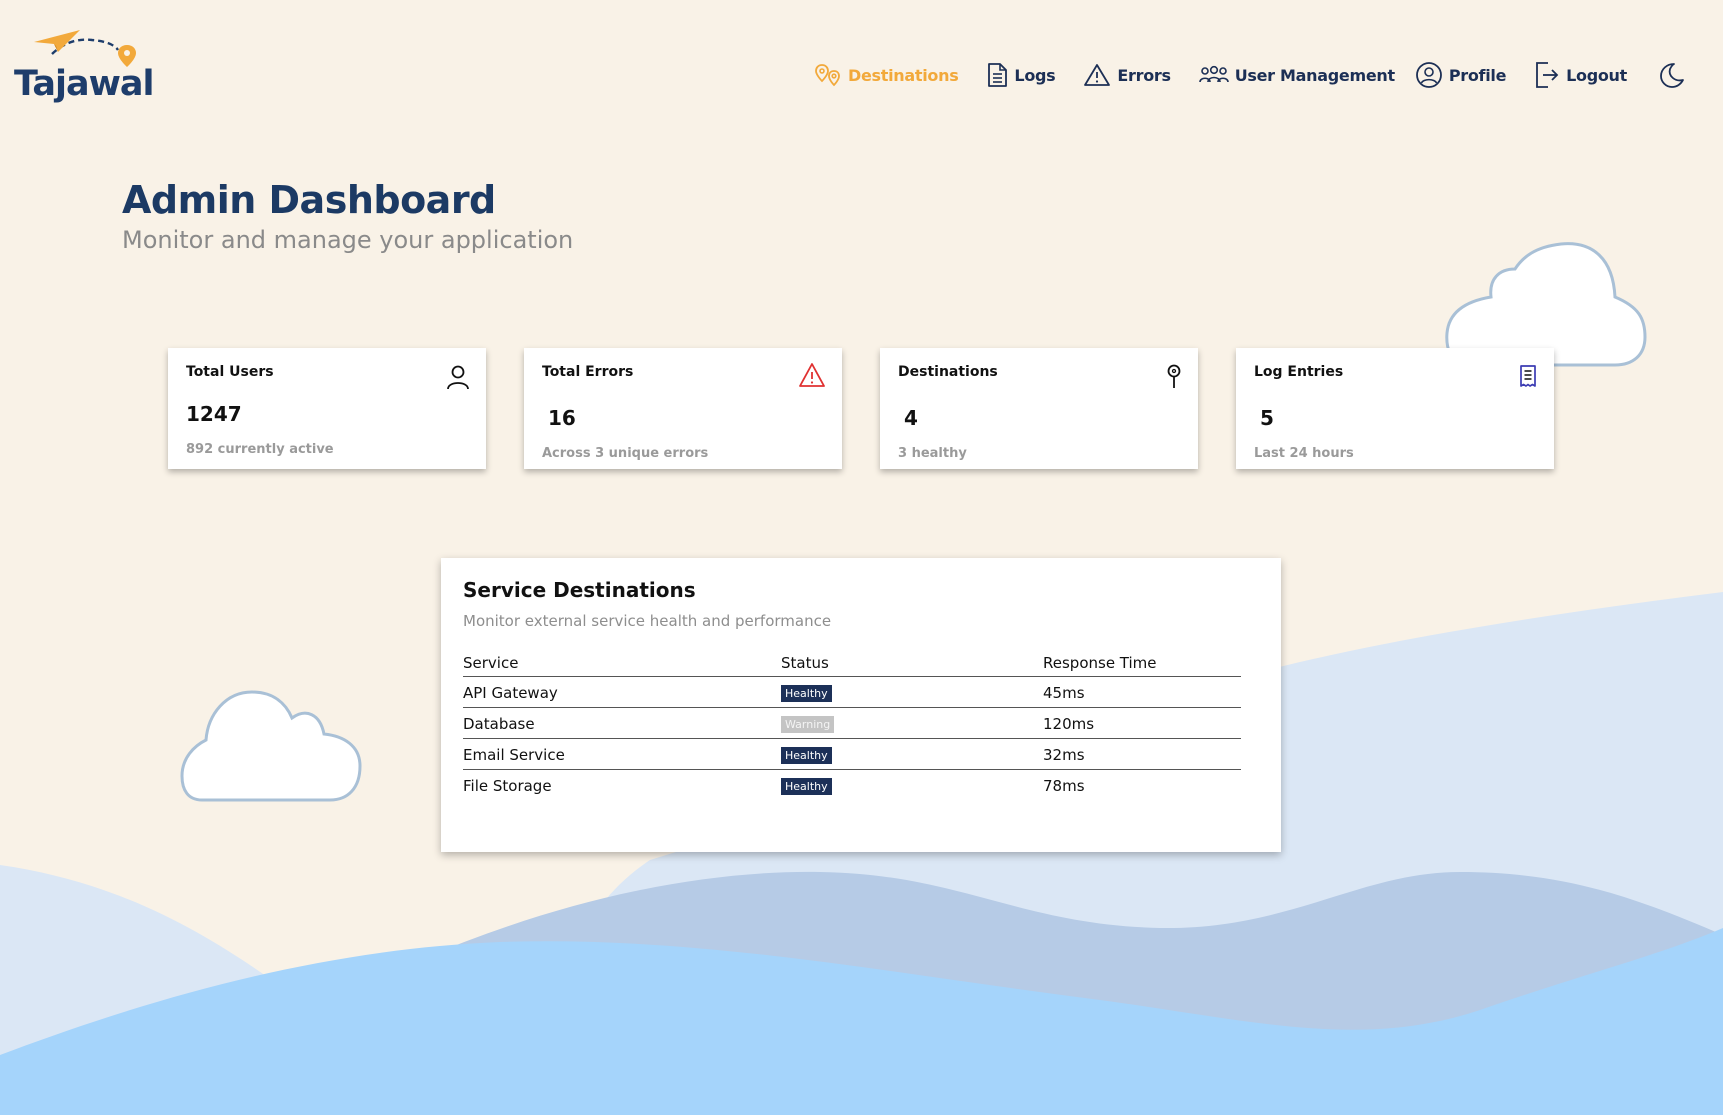  Describe the element at coordinates (1142, 754) in the screenshot. I see `response-time: 32ms` at that location.